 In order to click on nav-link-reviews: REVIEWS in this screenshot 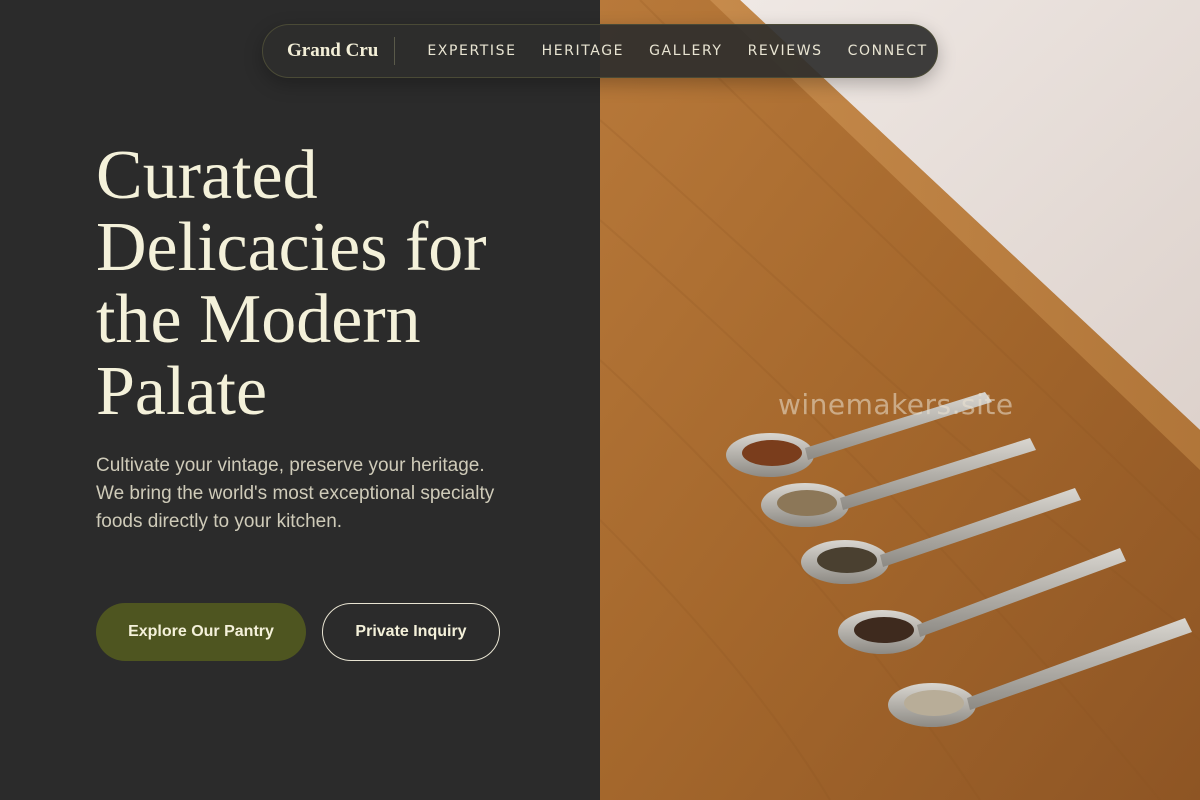, I will do `click(785, 51)`.